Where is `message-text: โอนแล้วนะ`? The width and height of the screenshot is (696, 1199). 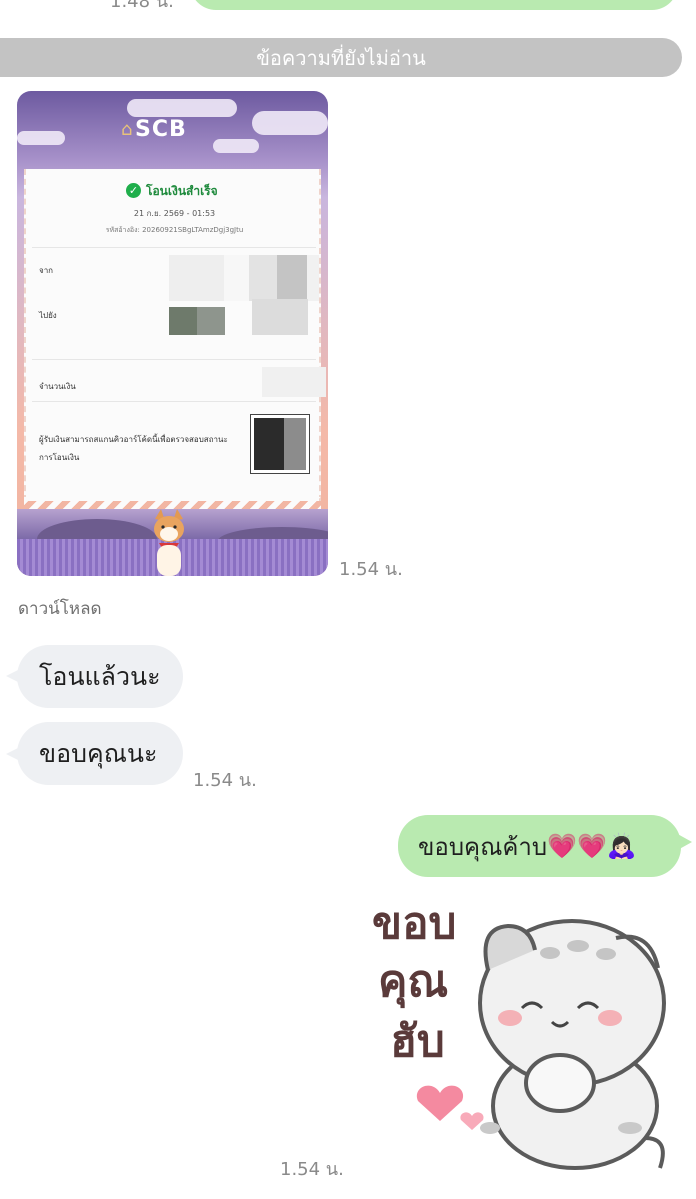 message-text: โอนแล้วนะ is located at coordinates (100, 676).